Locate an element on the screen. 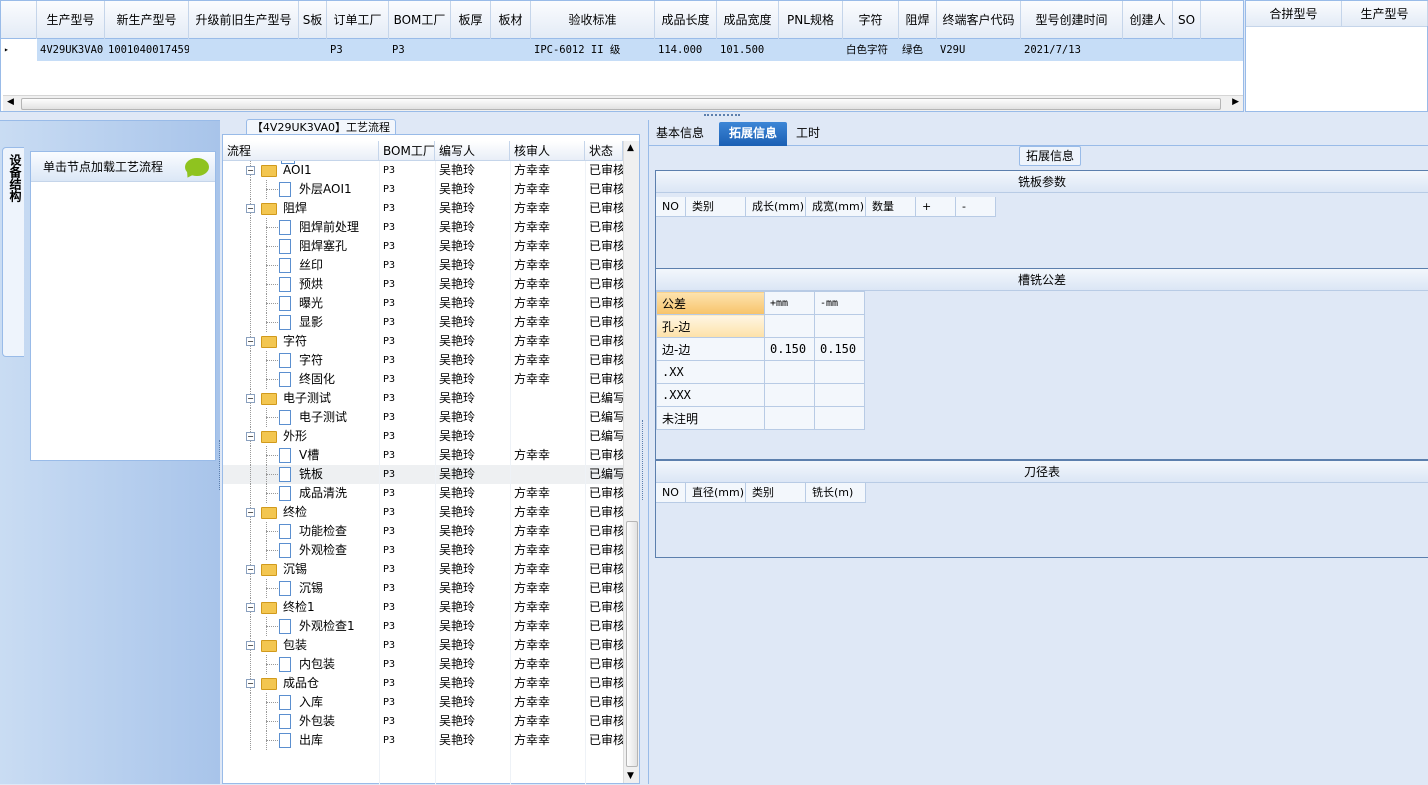  column-mill-length: 铣长(m) is located at coordinates (836, 493).